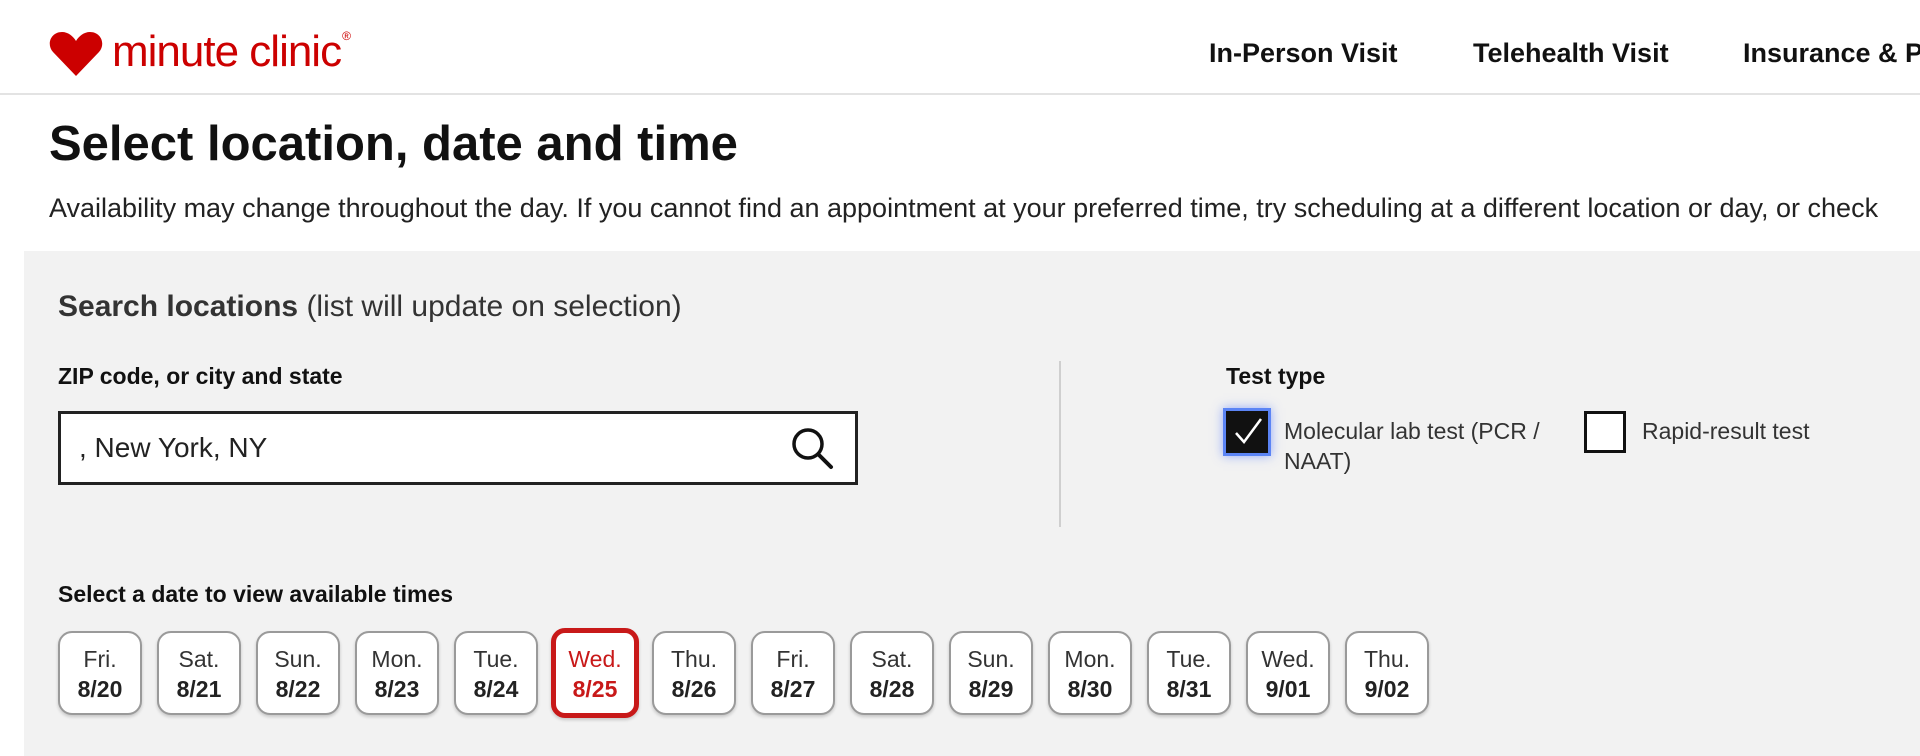 The width and height of the screenshot is (1920, 756). I want to click on search-icon, so click(812, 448).